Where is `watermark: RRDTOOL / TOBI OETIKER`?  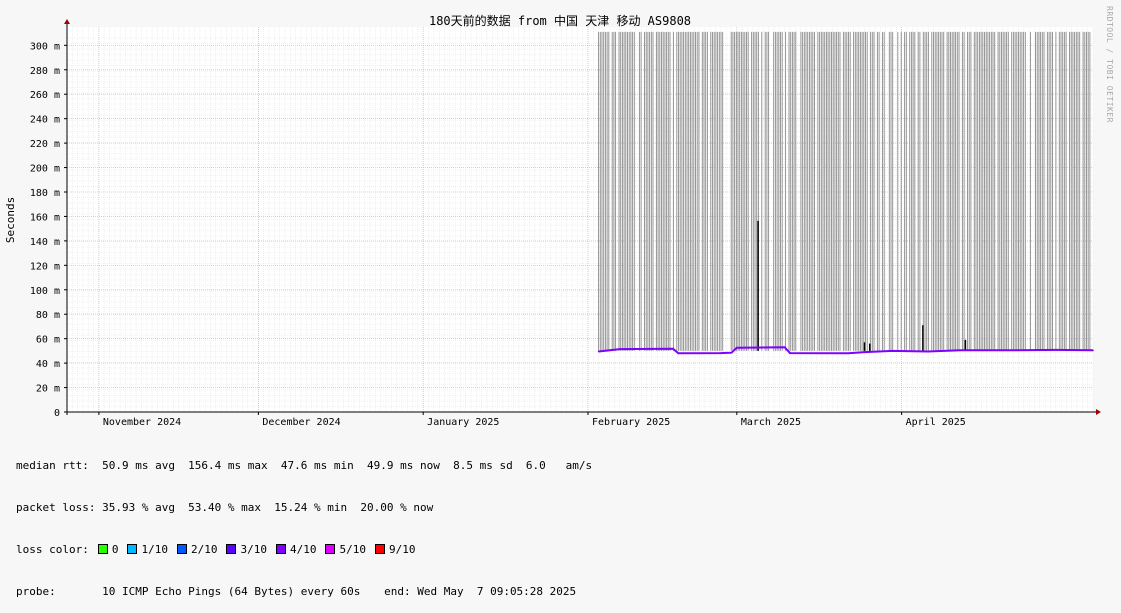 watermark: RRDTOOL / TOBI OETIKER is located at coordinates (1109, 64).